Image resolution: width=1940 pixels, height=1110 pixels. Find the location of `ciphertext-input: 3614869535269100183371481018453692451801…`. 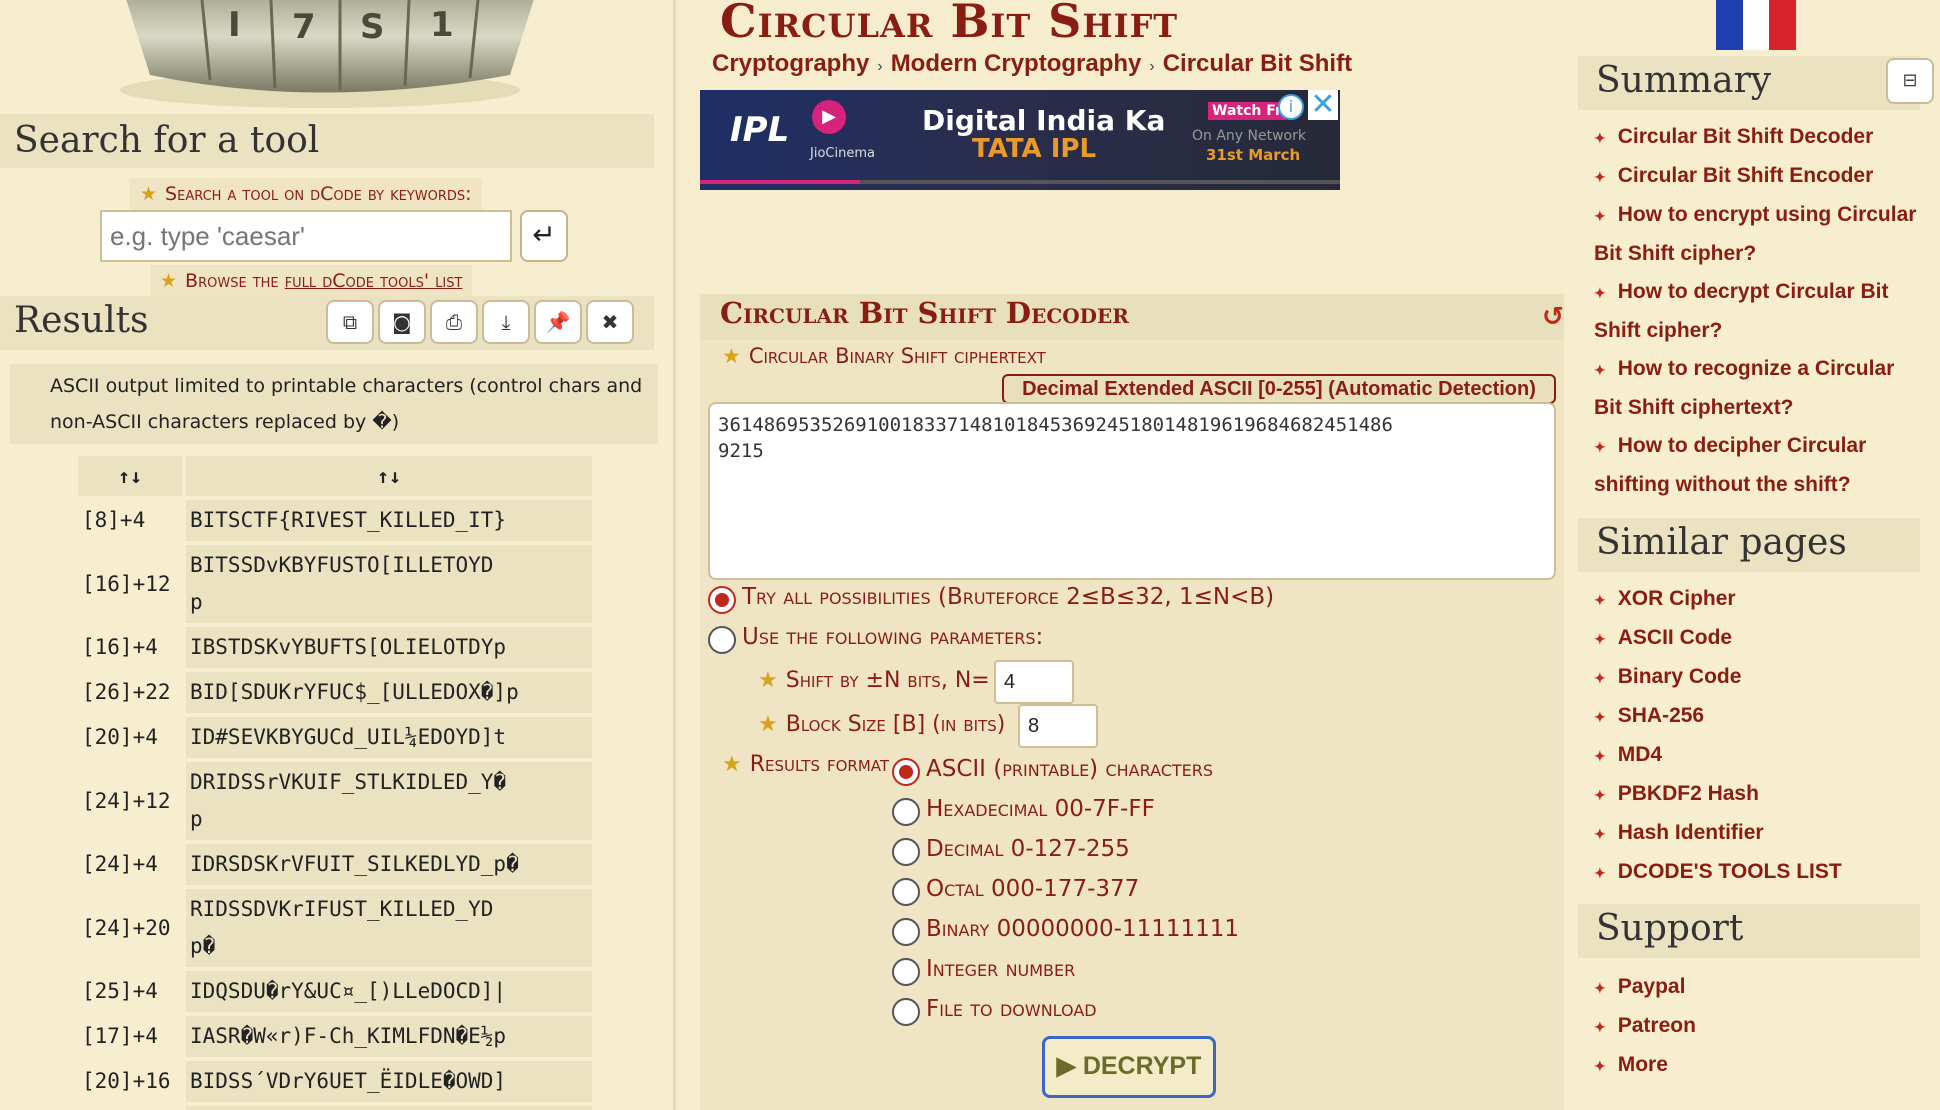

ciphertext-input: 3614869535269100183371481018453692451801… is located at coordinates (1132, 491).